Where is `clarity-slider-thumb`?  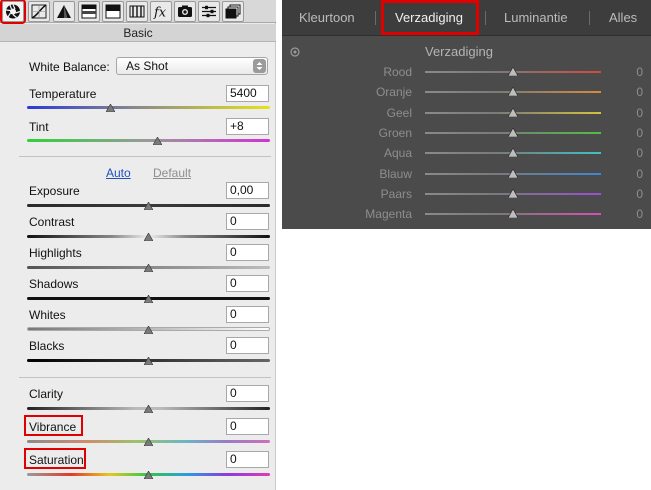
clarity-slider-thumb is located at coordinates (148, 409).